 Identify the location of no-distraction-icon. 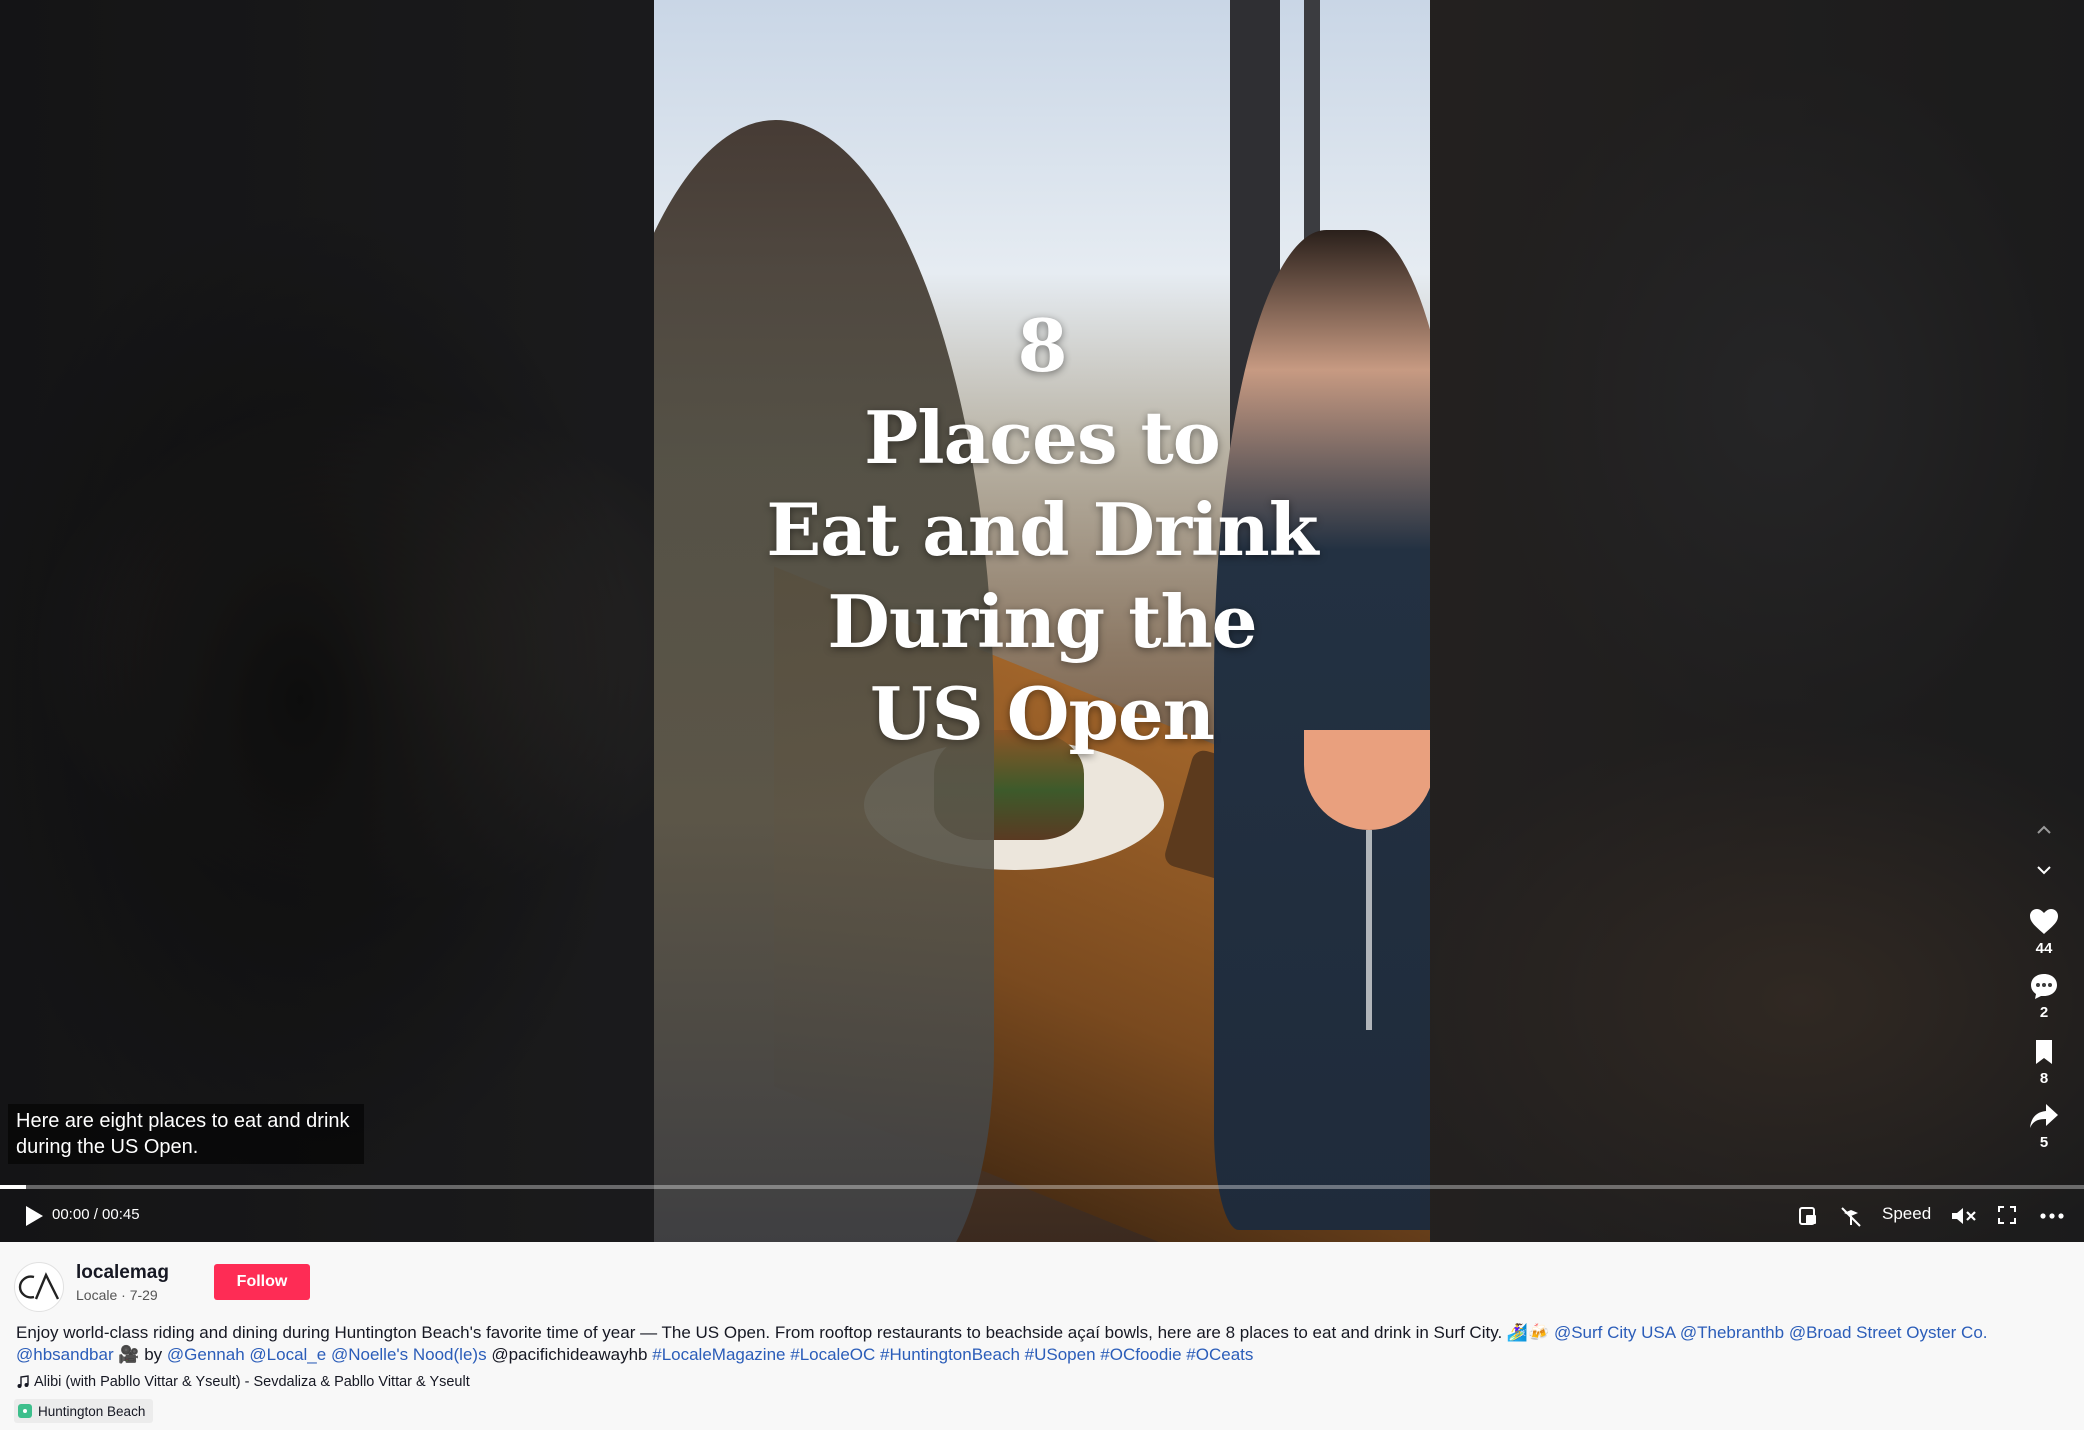
(1851, 1217).